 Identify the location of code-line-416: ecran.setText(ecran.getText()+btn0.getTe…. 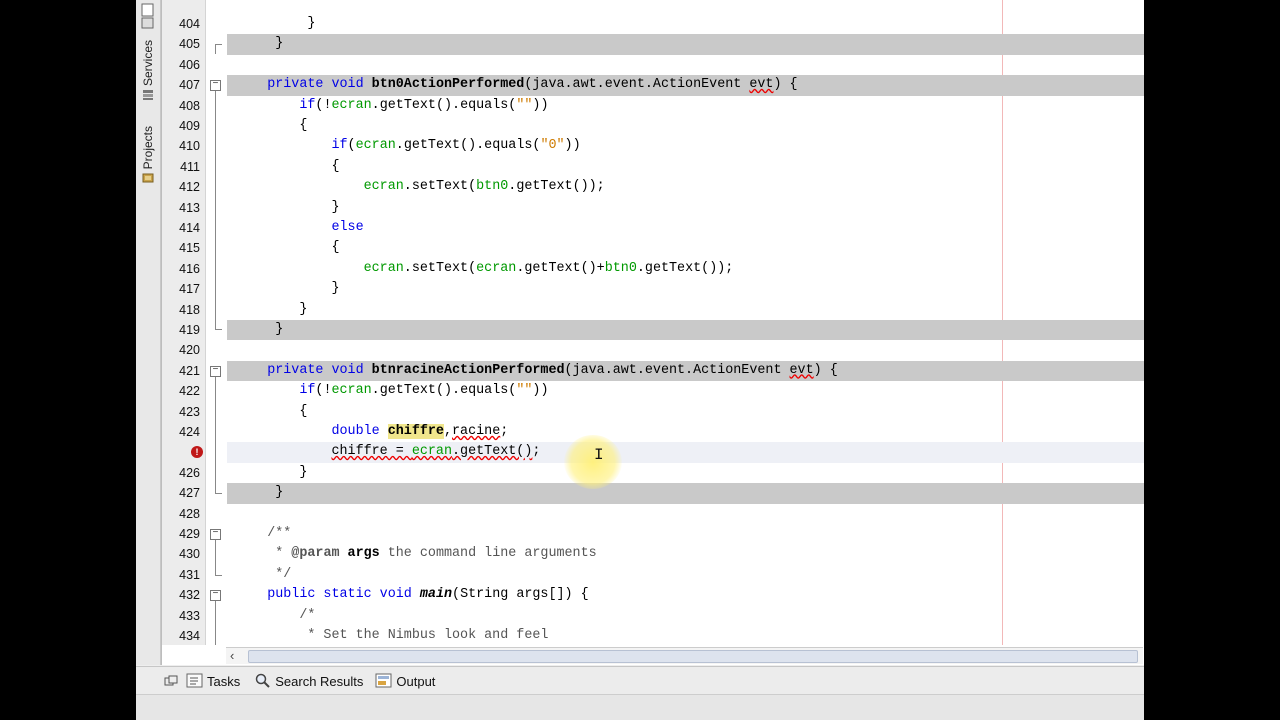
(685, 269).